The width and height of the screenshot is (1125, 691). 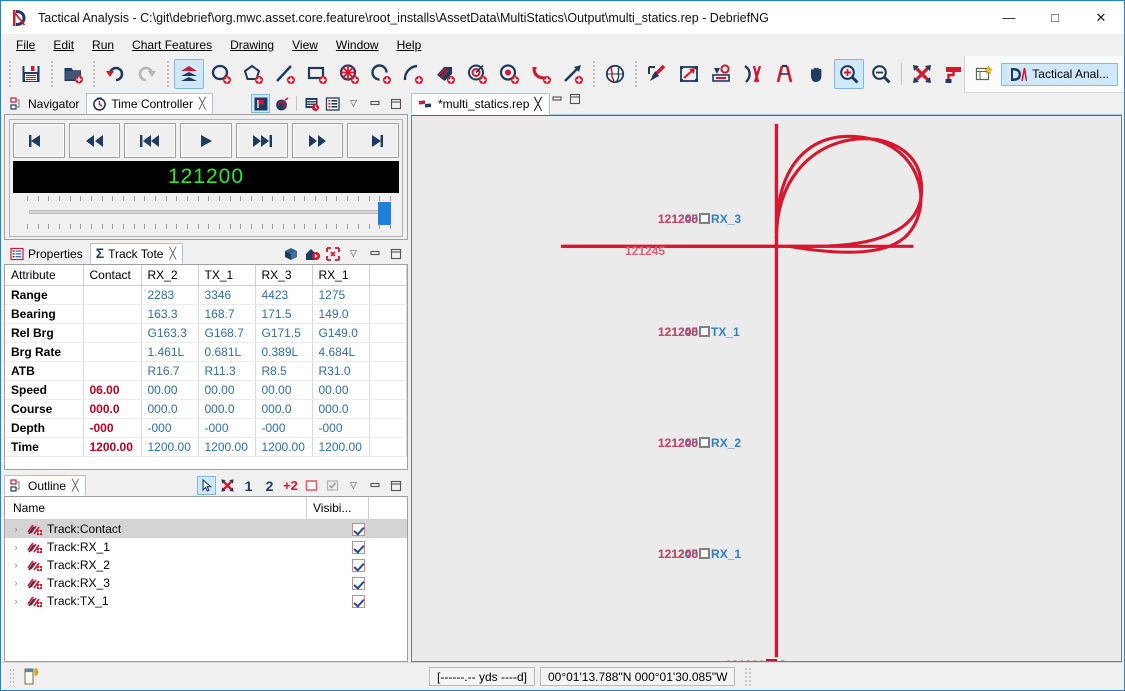 I want to click on split-track-icon, so click(x=753, y=74).